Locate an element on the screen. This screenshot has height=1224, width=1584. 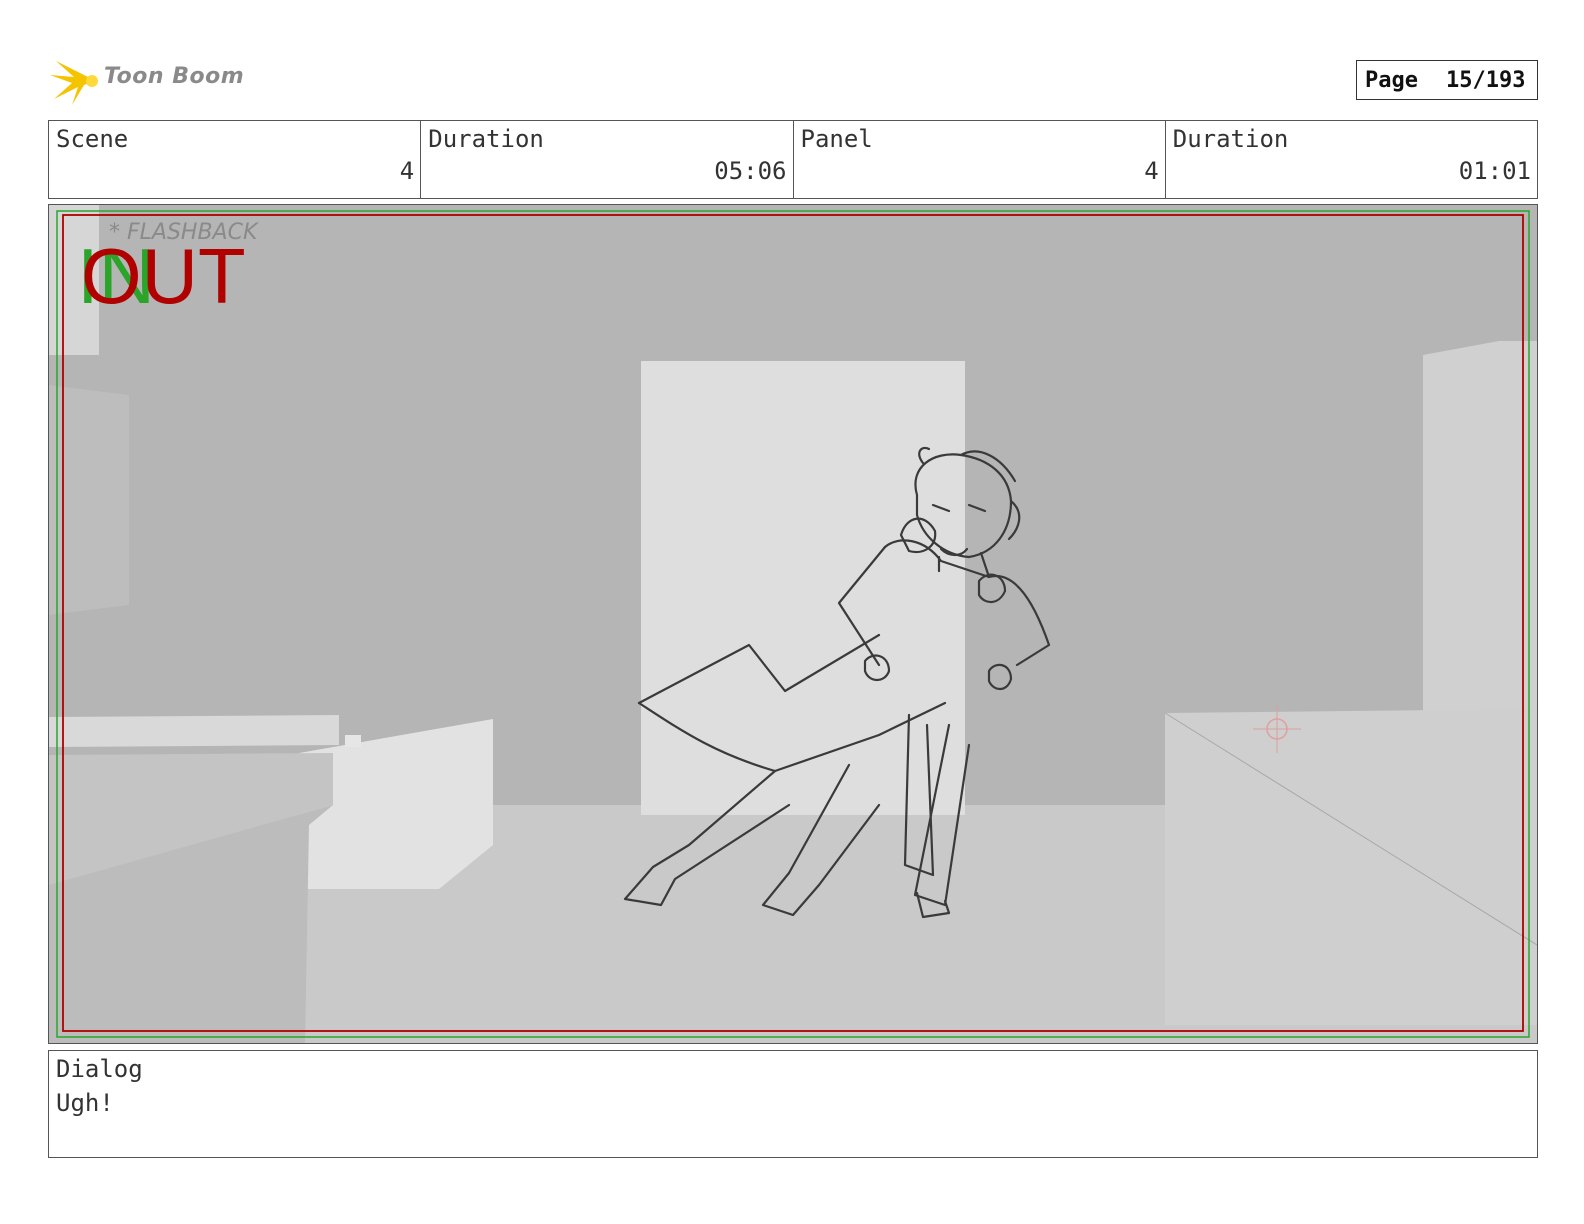
panel-cell: Panel 4 is located at coordinates (980, 159).